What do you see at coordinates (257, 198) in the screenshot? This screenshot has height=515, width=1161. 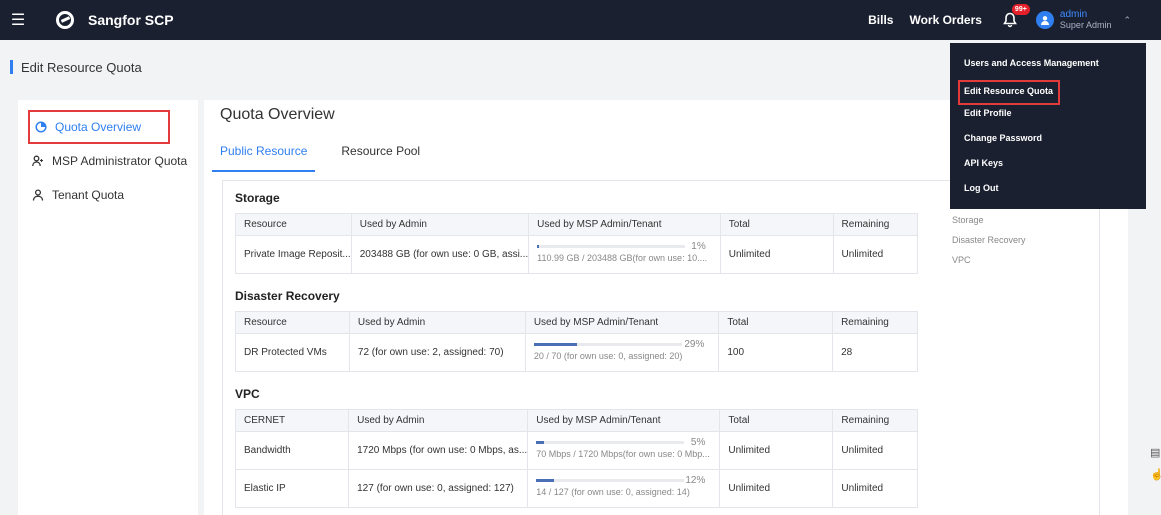 I see `section-title-storage: Storage` at bounding box center [257, 198].